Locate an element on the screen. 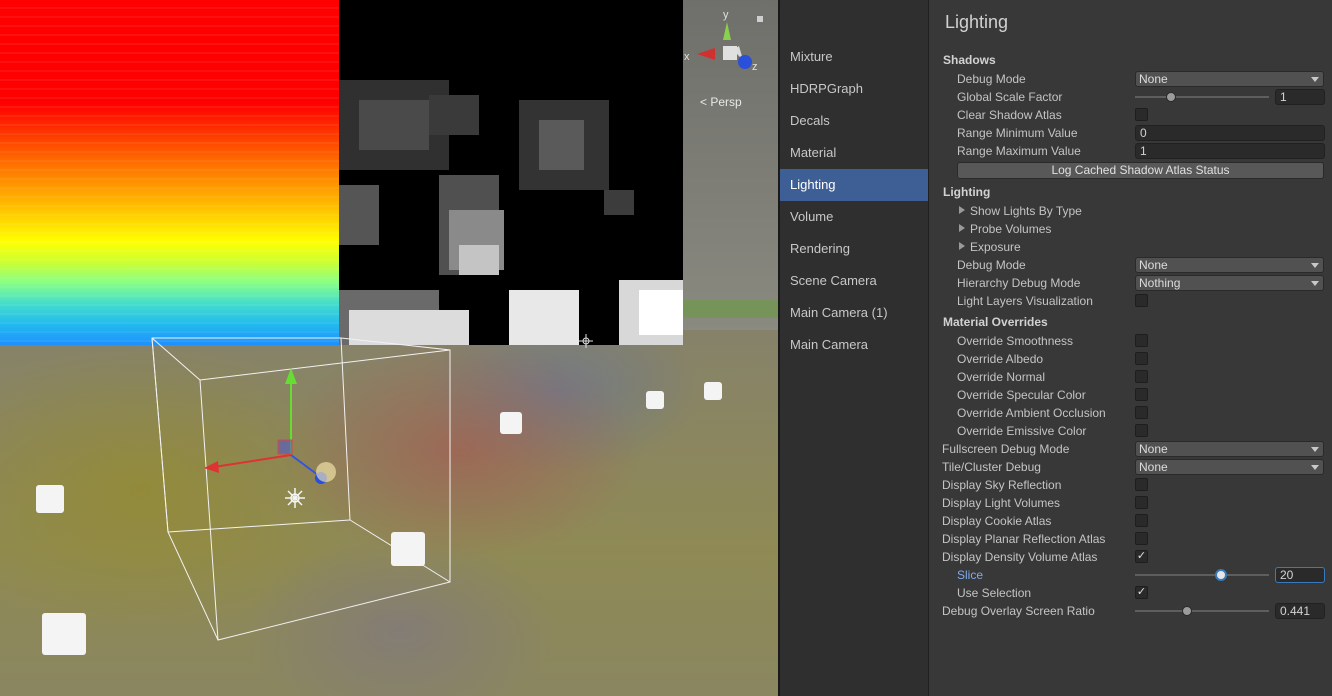 The width and height of the screenshot is (1332, 696). global-scale-factor-slider is located at coordinates (1202, 97).